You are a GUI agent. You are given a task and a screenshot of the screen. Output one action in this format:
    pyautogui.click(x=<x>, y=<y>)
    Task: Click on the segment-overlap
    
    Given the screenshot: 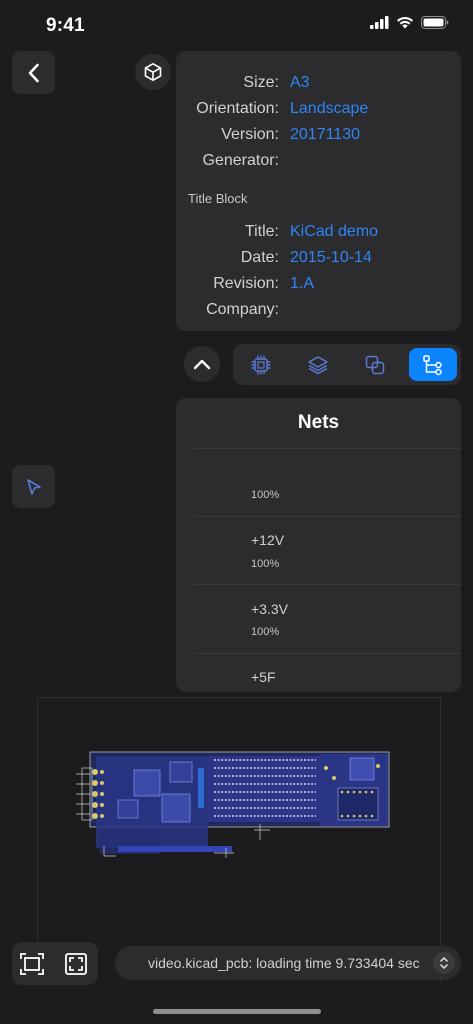 What is the action you would take?
    pyautogui.click(x=375, y=364)
    